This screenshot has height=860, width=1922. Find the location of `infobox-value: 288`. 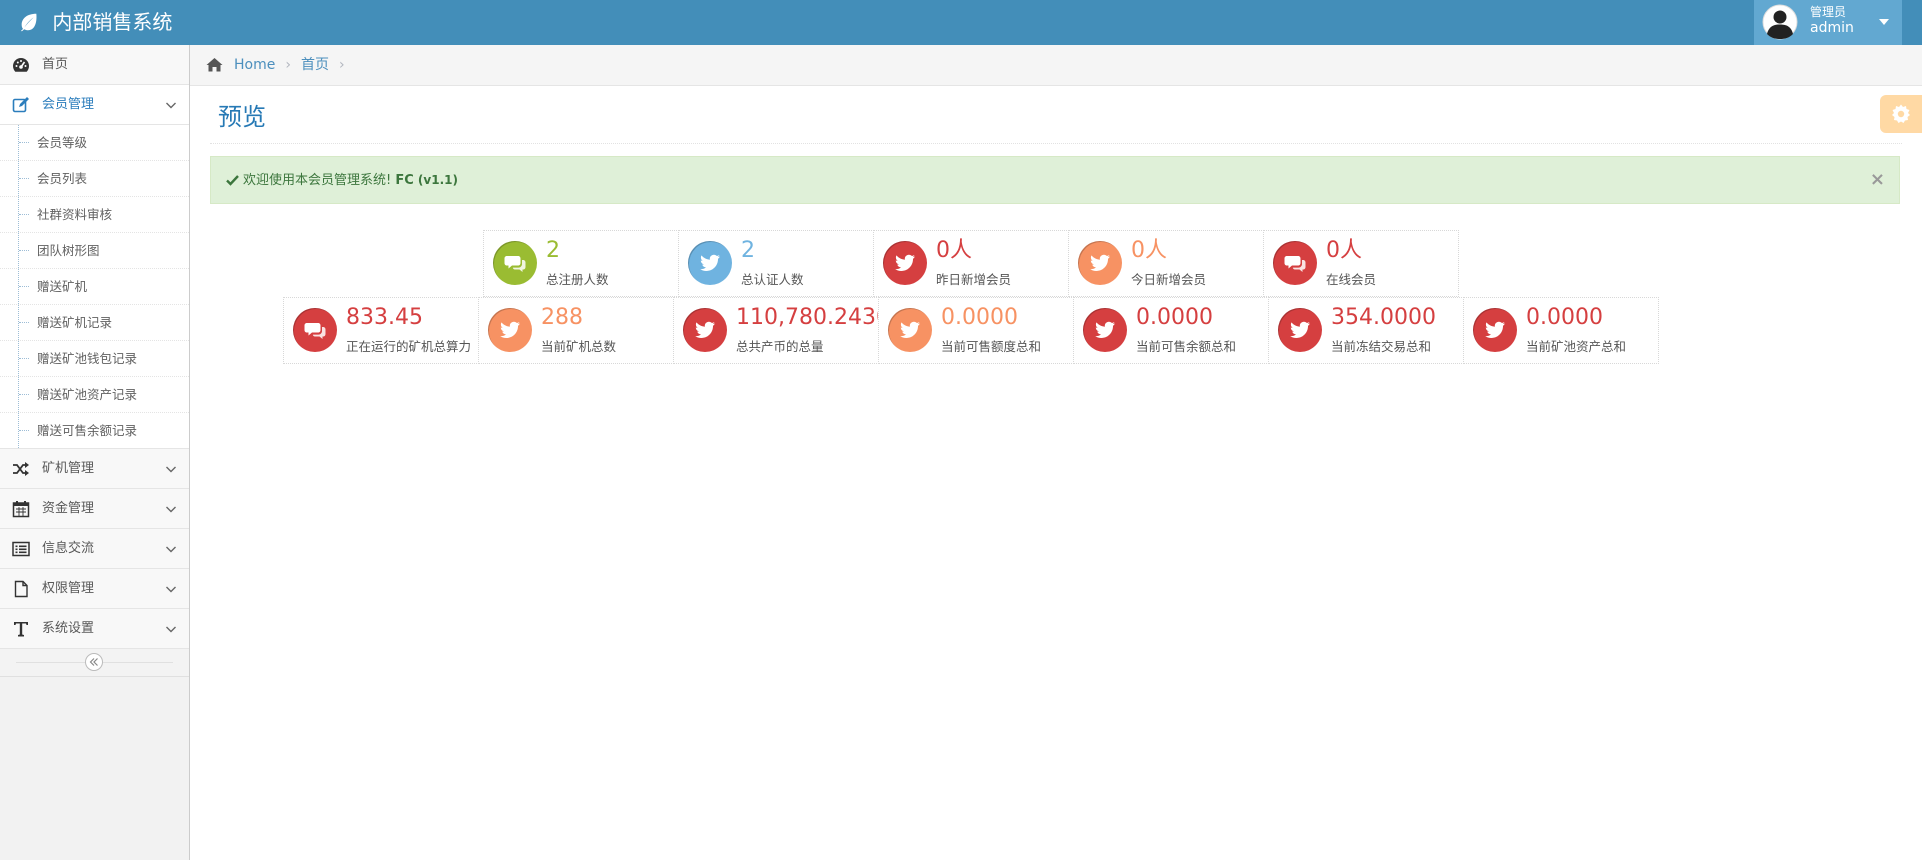

infobox-value: 288 is located at coordinates (562, 317).